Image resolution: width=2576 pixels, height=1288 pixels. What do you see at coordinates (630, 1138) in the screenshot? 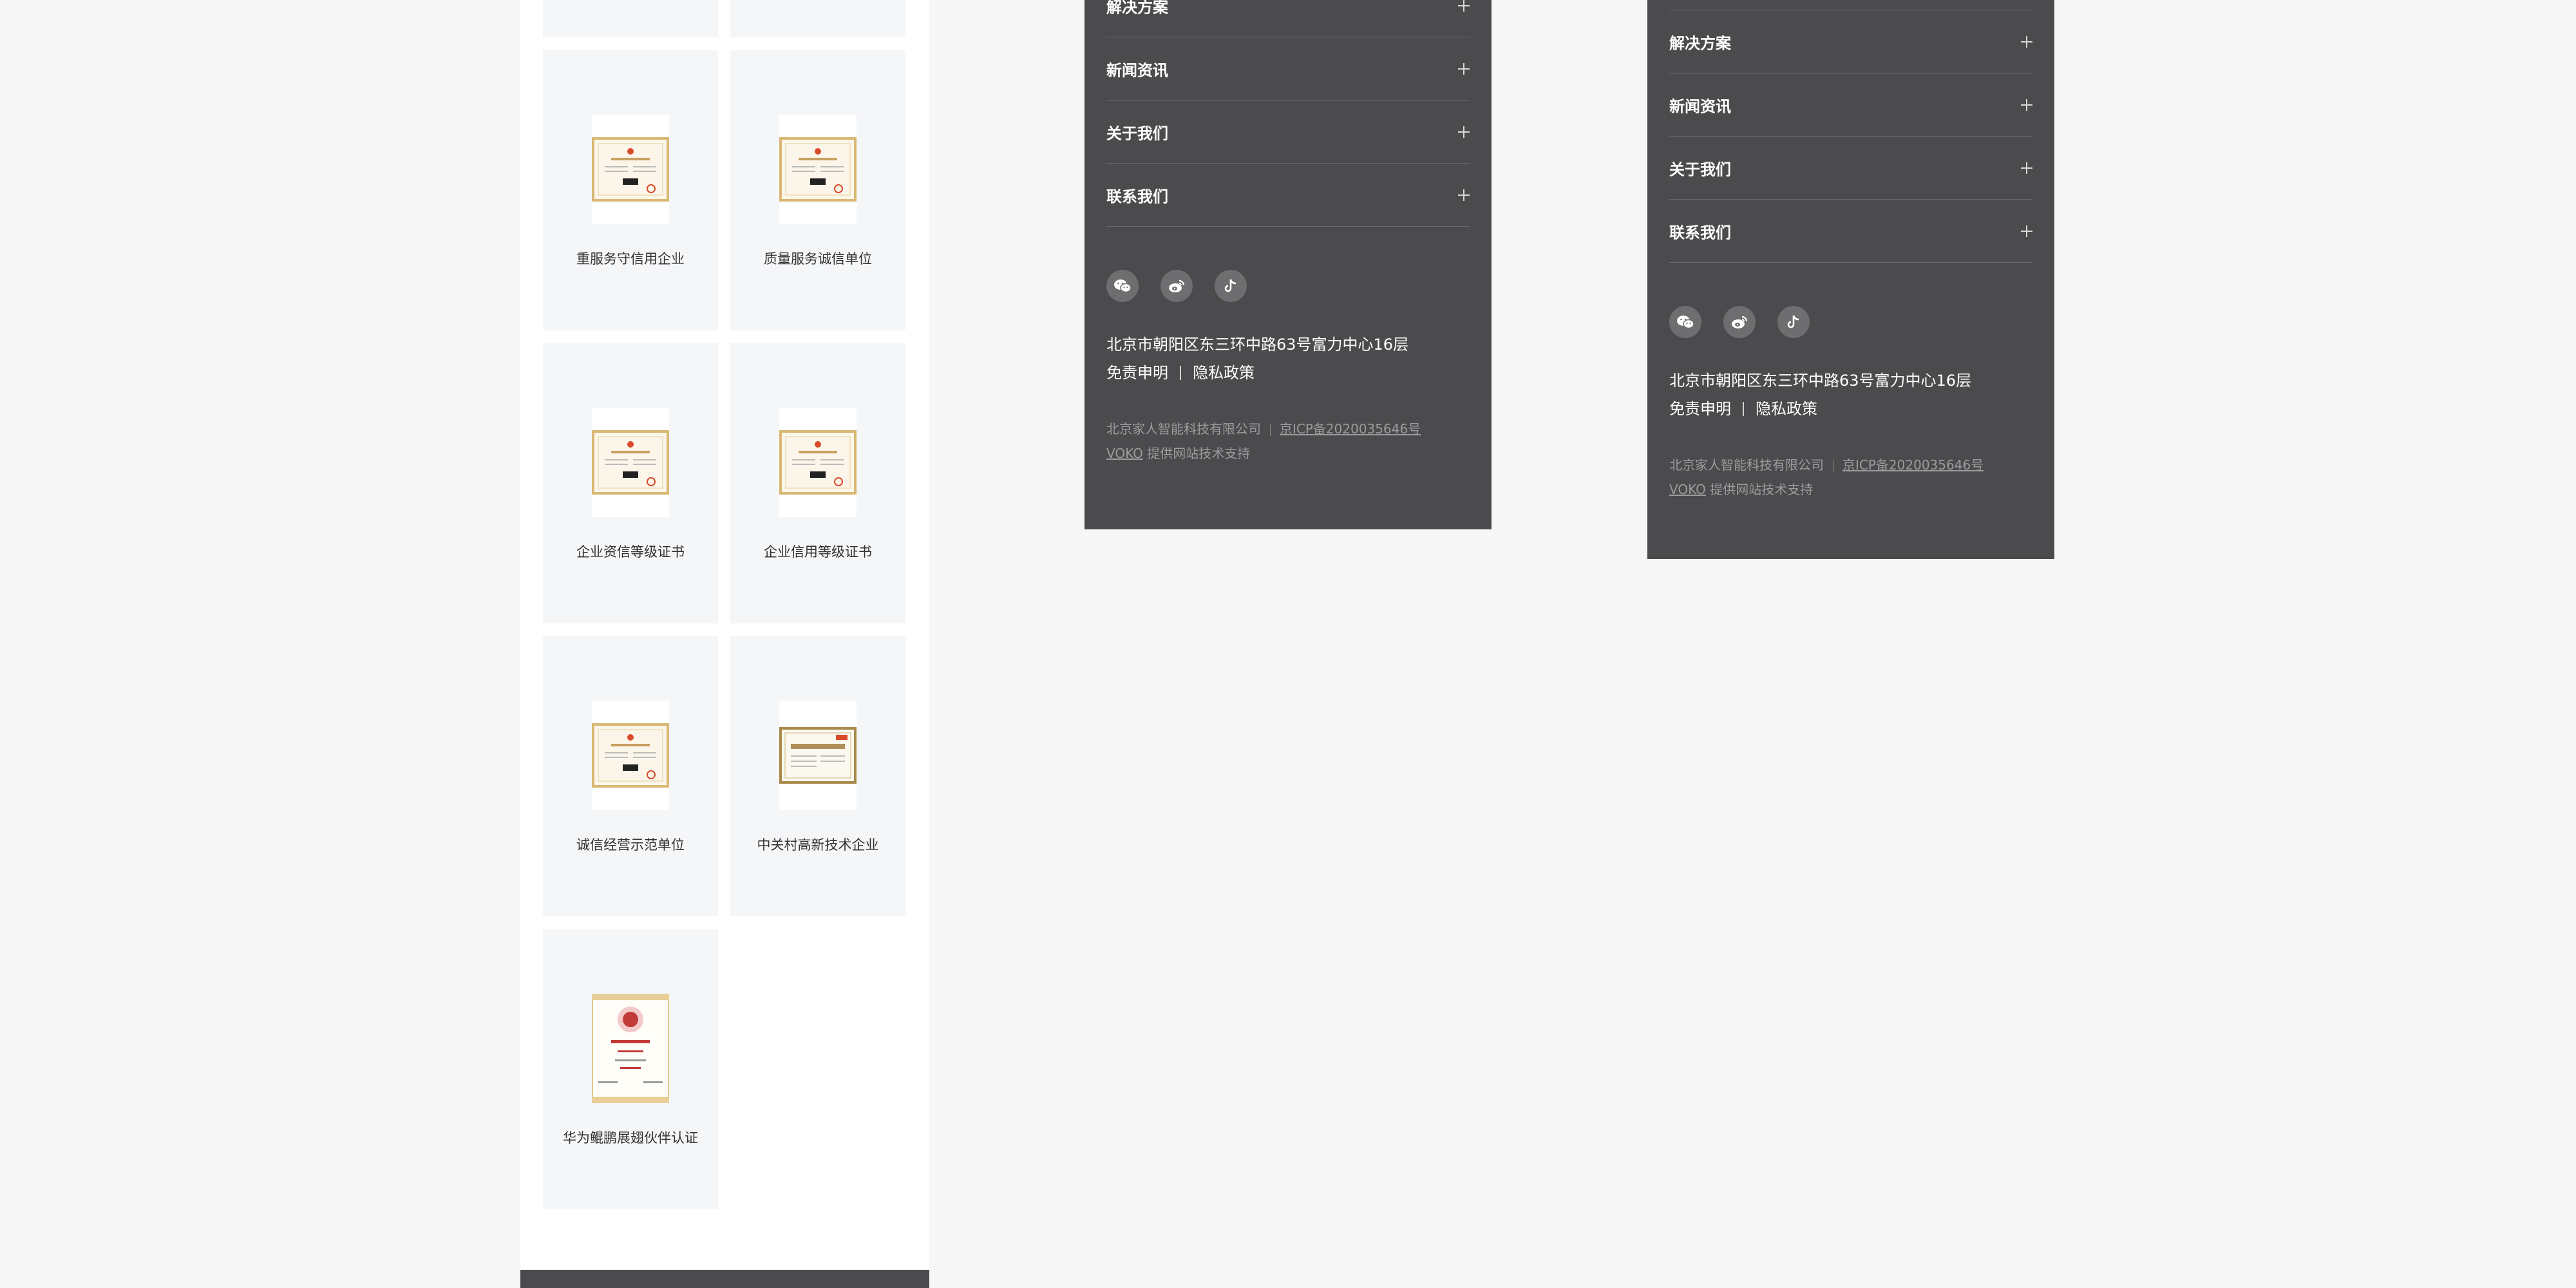
I see `certificate-title: 华为鲲鹏展翅伙伴认证` at bounding box center [630, 1138].